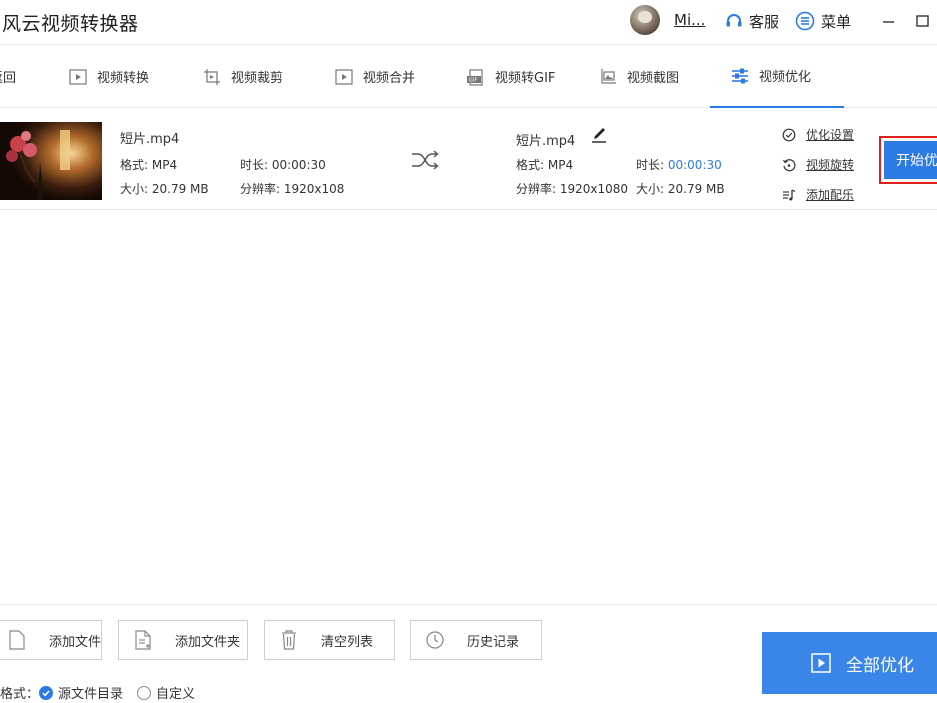 This screenshot has width=937, height=703. What do you see at coordinates (344, 76) in the screenshot?
I see `video-merge-icon` at bounding box center [344, 76].